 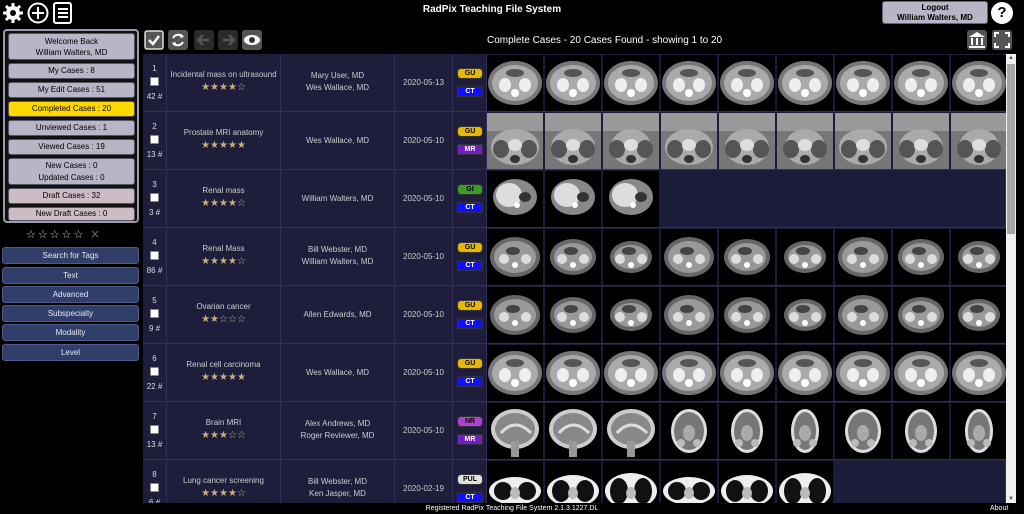 What do you see at coordinates (224, 257) in the screenshot?
I see `case-title-cell: Renal Mass ★★★★☆` at bounding box center [224, 257].